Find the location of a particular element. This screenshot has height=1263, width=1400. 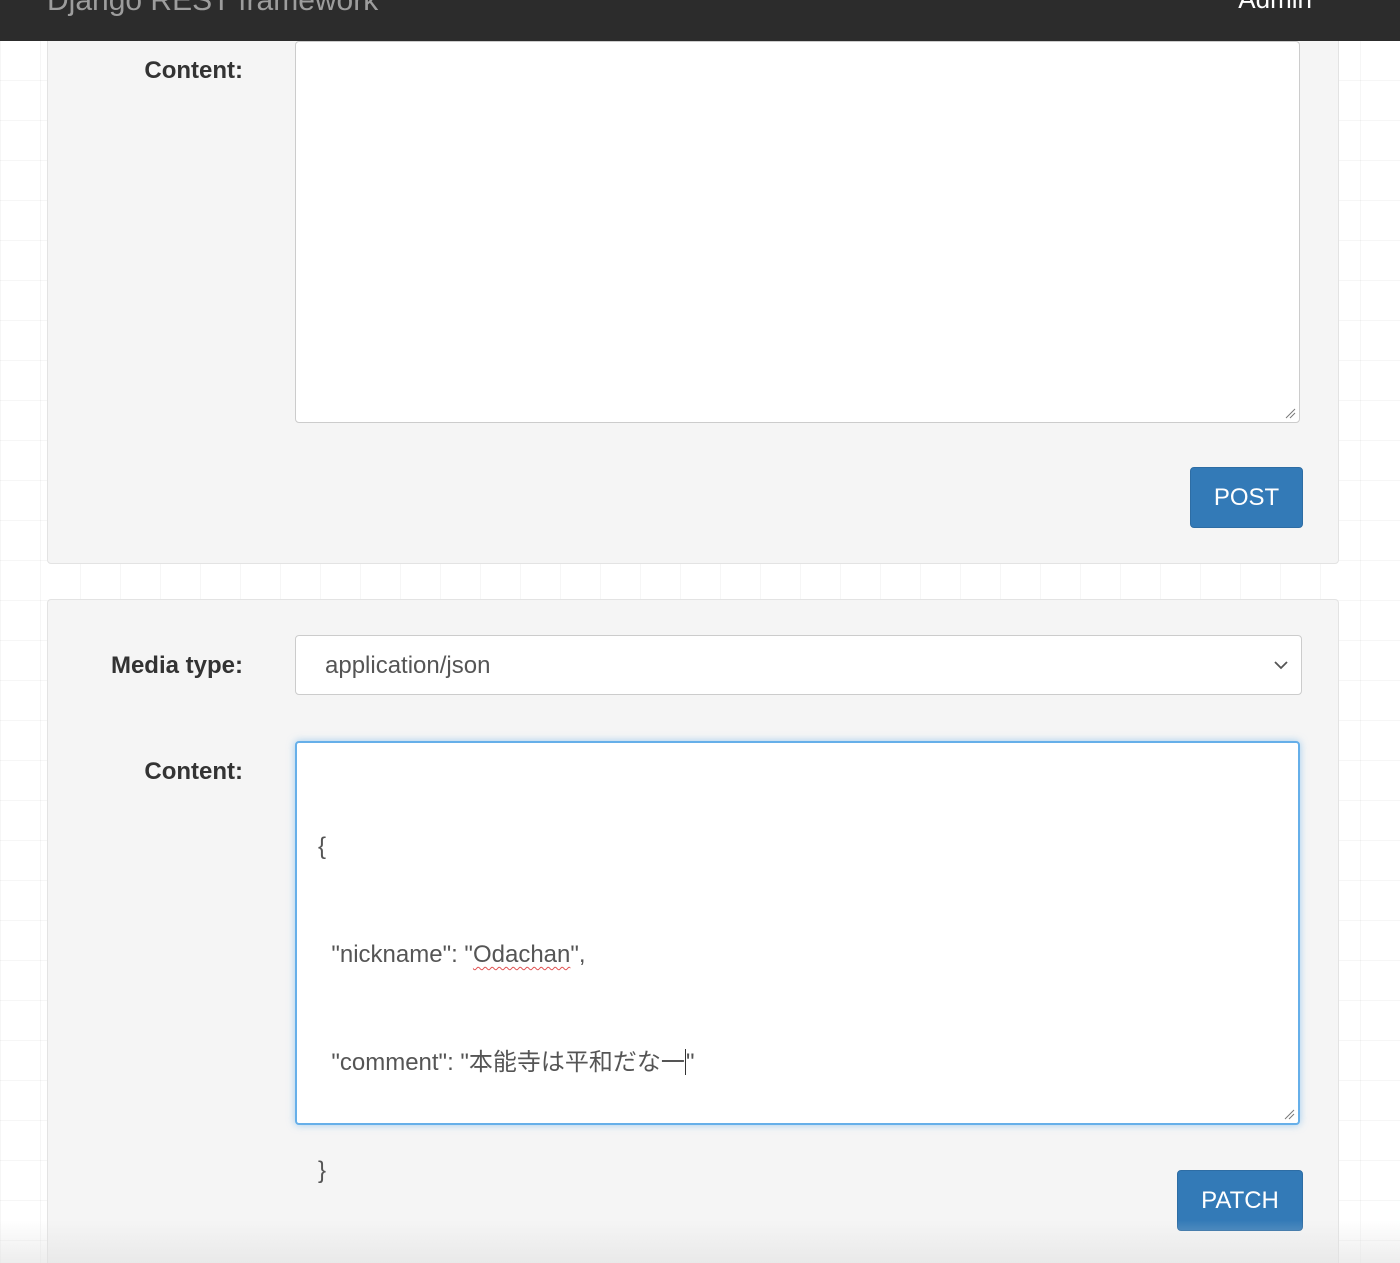

navbar-brand: Django REST framework is located at coordinates (212, 9).